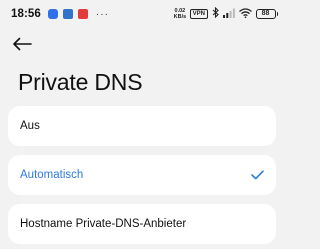  What do you see at coordinates (26, 14) in the screenshot?
I see `status-time: 18:56` at bounding box center [26, 14].